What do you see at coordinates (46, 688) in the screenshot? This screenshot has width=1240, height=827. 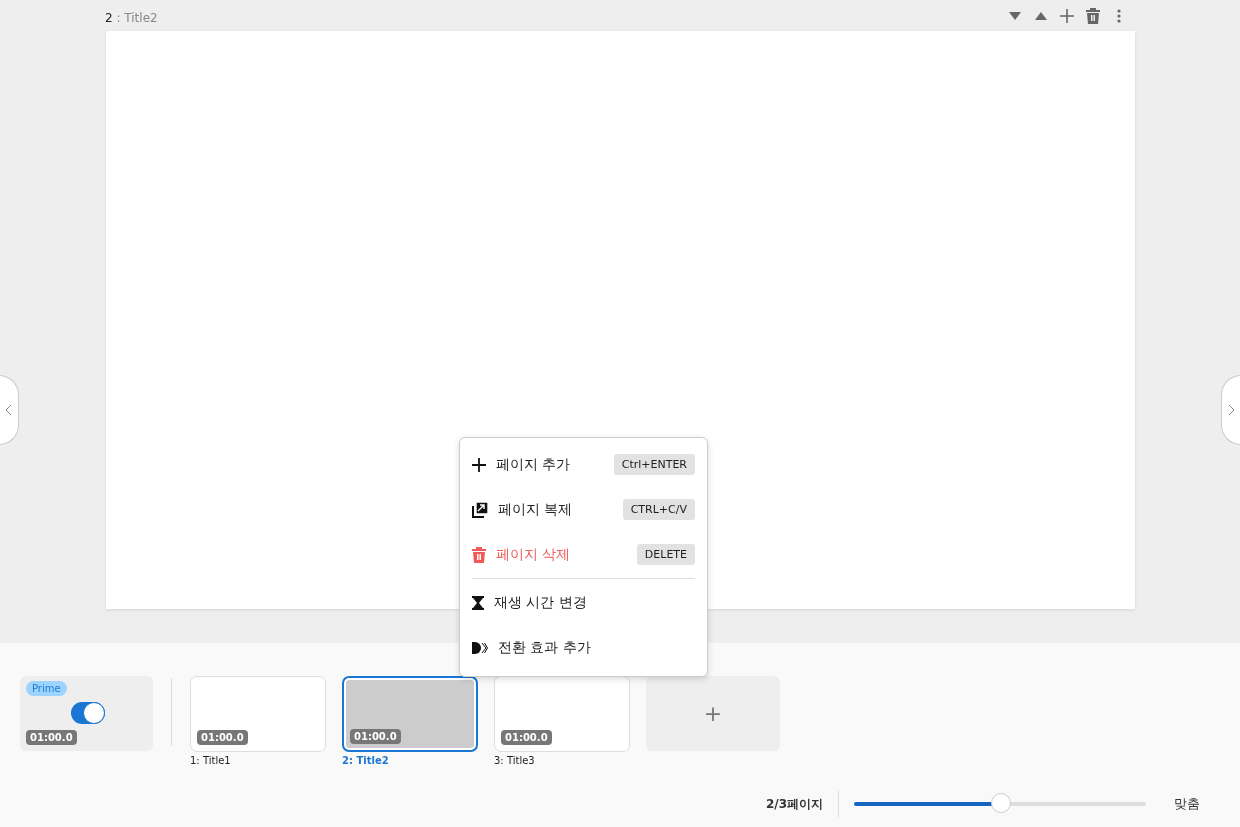 I see `prime-badge: Prime` at bounding box center [46, 688].